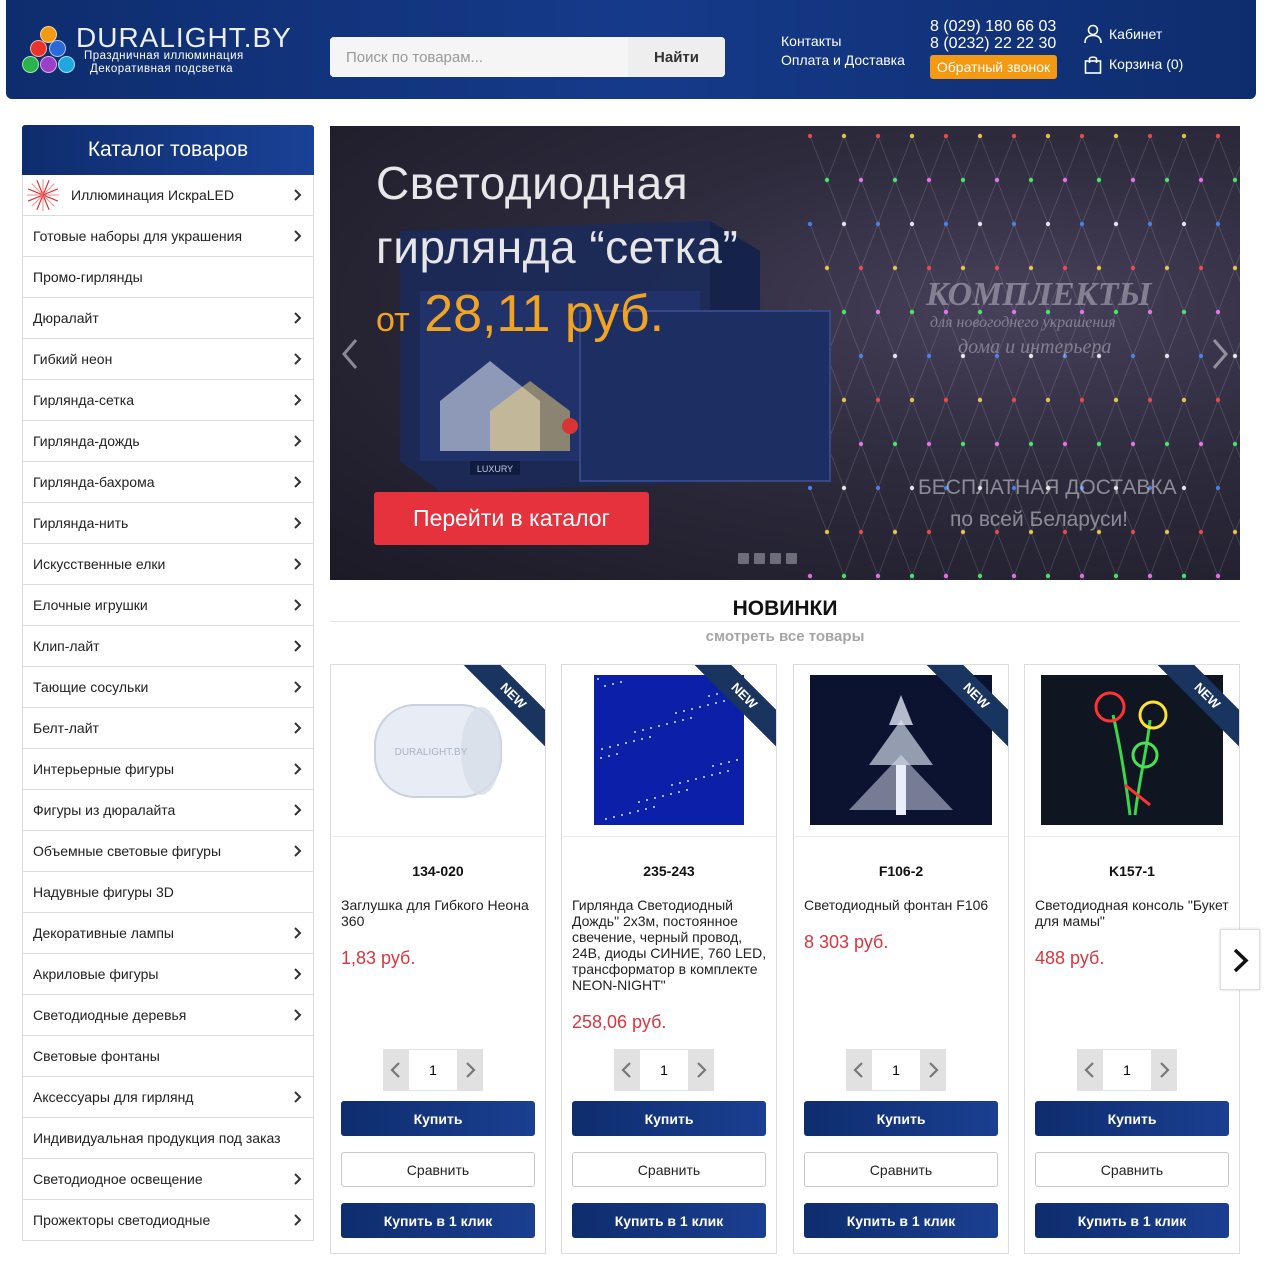 This screenshot has width=1273, height=1263. I want to click on carousel-next-button, so click(1240, 959).